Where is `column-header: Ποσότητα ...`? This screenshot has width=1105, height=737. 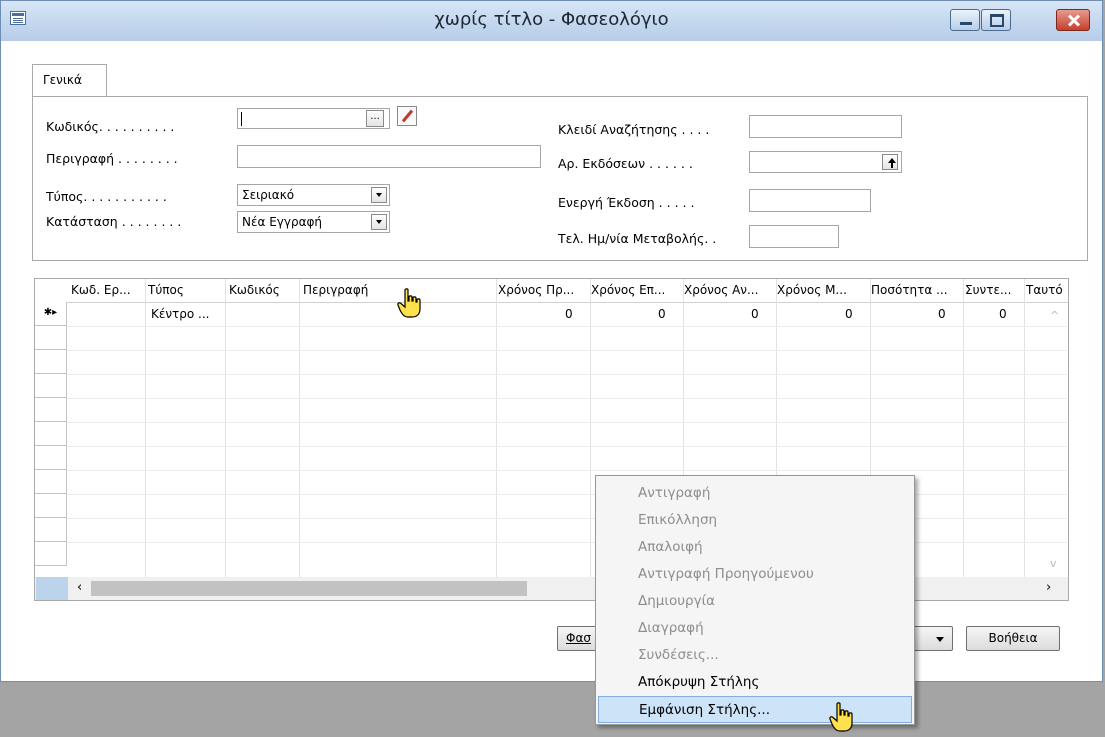 column-header: Ποσότητα ... is located at coordinates (917, 290).